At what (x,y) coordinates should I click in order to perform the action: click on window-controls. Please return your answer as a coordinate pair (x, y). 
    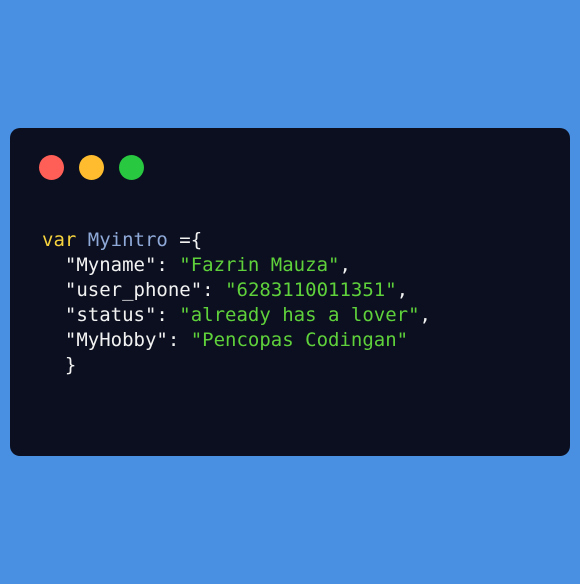
    Looking at the image, I should click on (91, 167).